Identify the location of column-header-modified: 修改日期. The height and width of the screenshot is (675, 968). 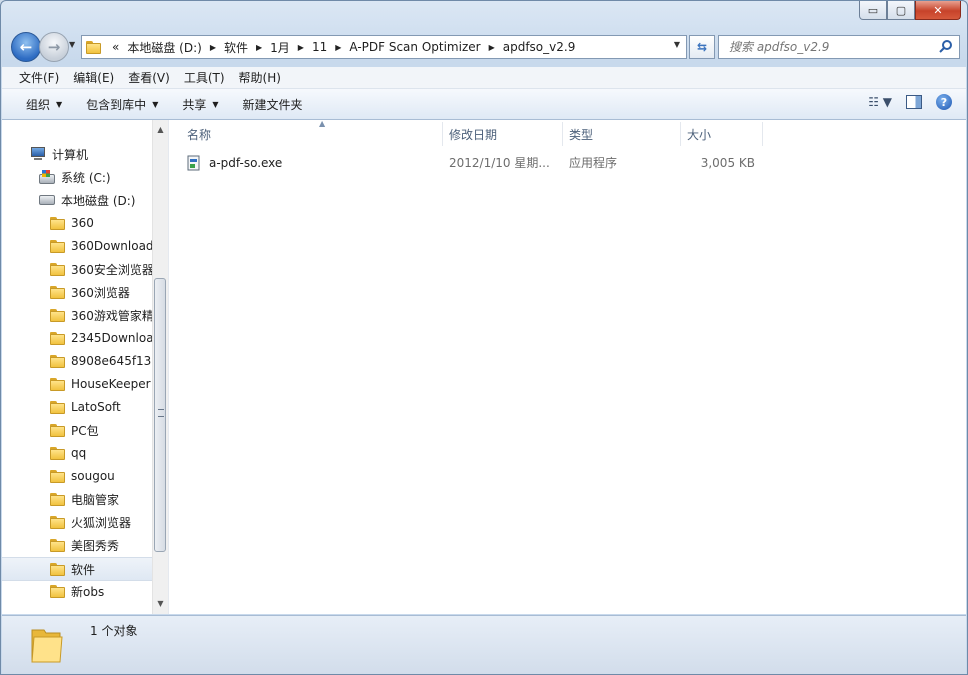
(503, 134).